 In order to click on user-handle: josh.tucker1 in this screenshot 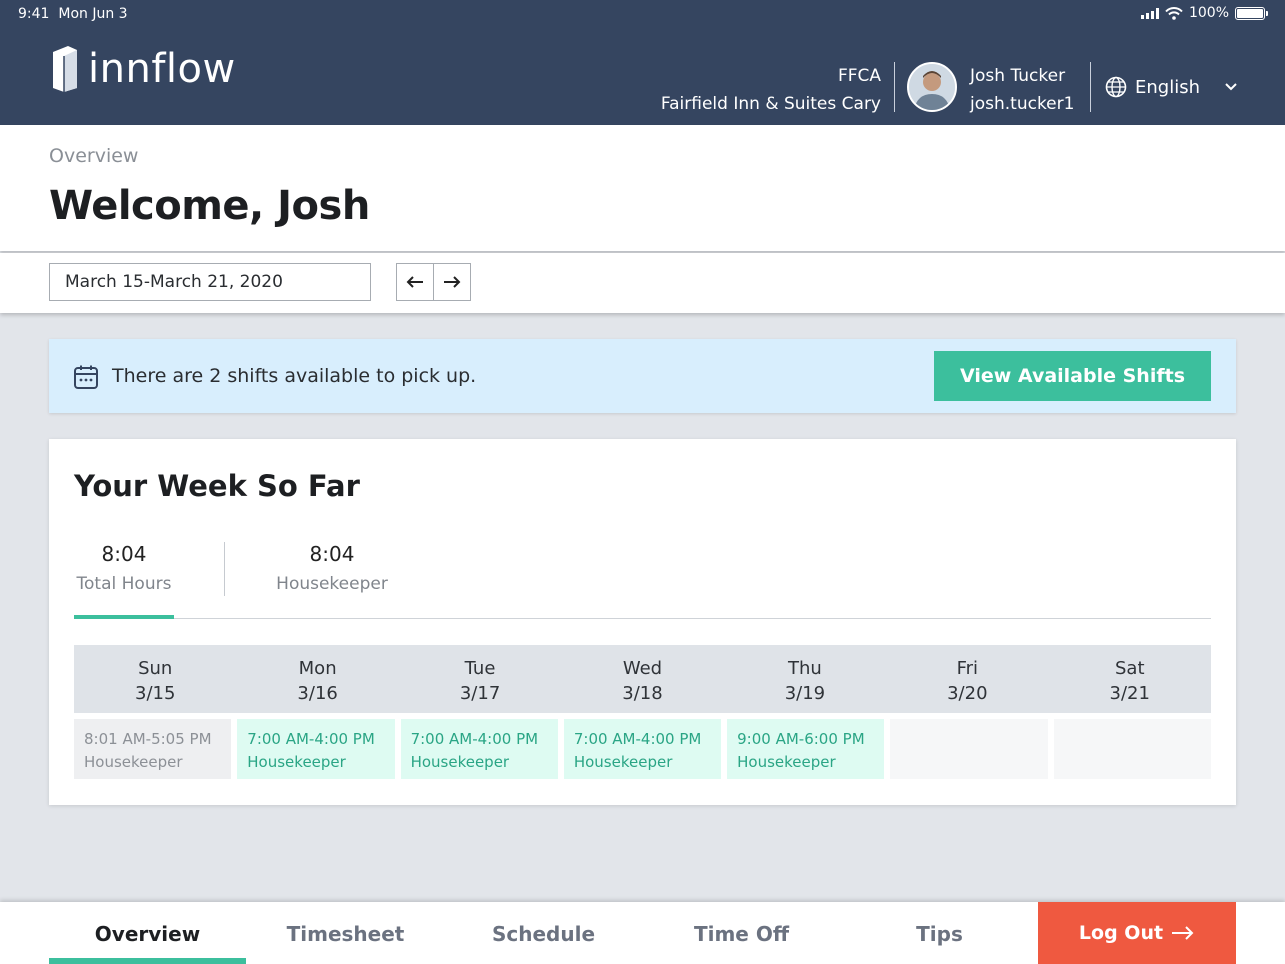, I will do `click(1022, 104)`.